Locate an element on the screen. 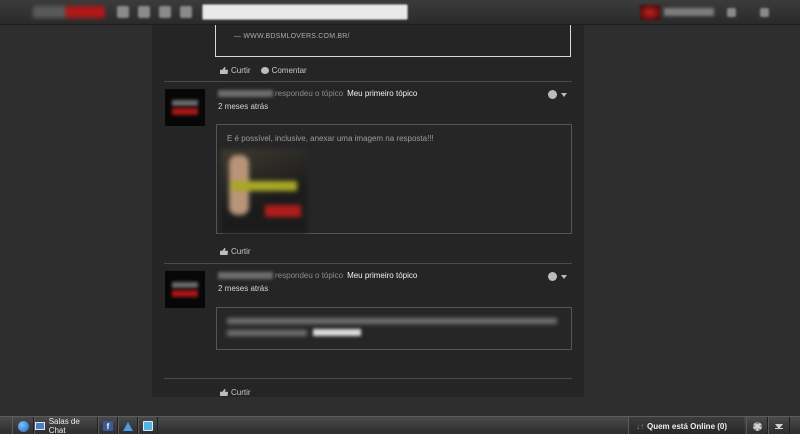 Image resolution: width=800 pixels, height=434 pixels. chat-rooms-button: Salas de Chat is located at coordinates (66, 425).